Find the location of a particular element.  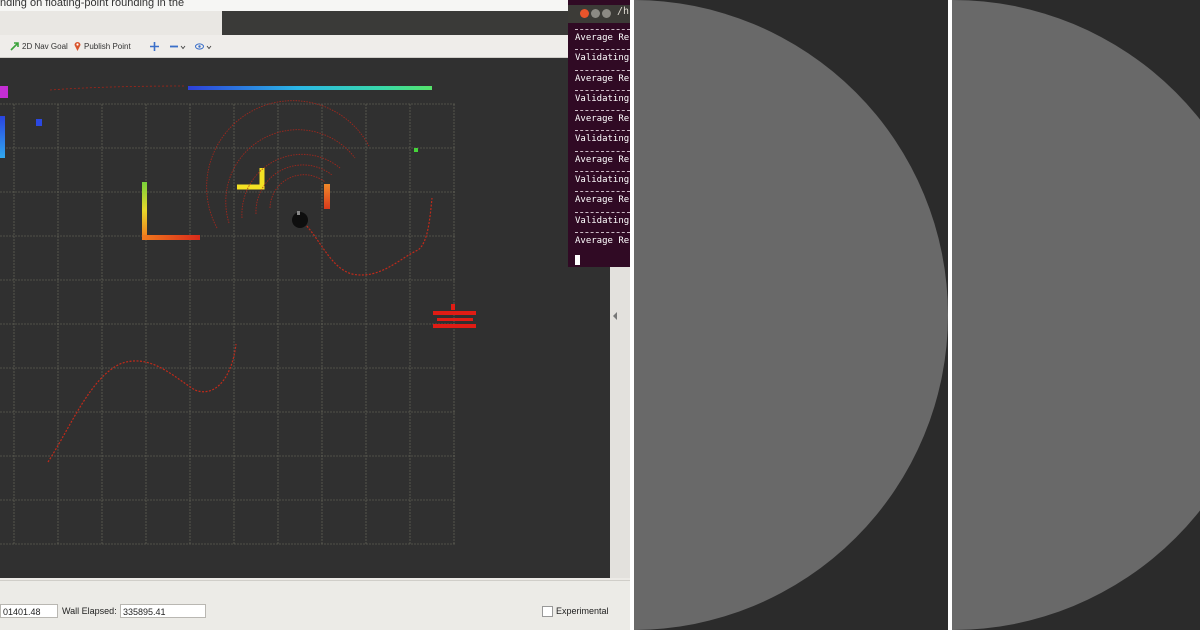

green-point is located at coordinates (416, 150).